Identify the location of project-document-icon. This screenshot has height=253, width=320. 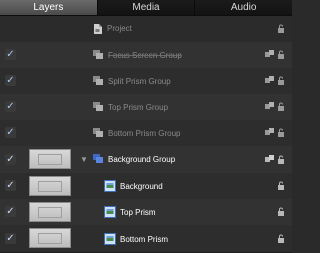
(98, 29).